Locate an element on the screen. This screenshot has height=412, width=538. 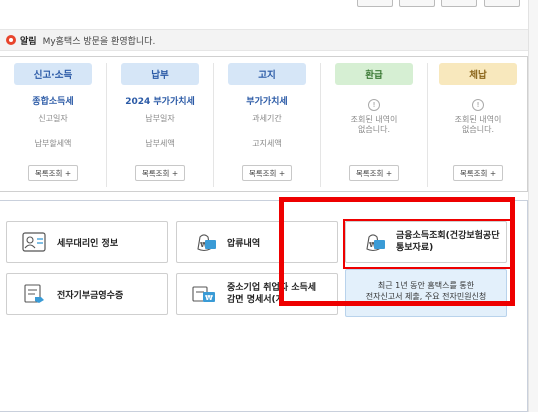
receipt-icon is located at coordinates (34, 293).